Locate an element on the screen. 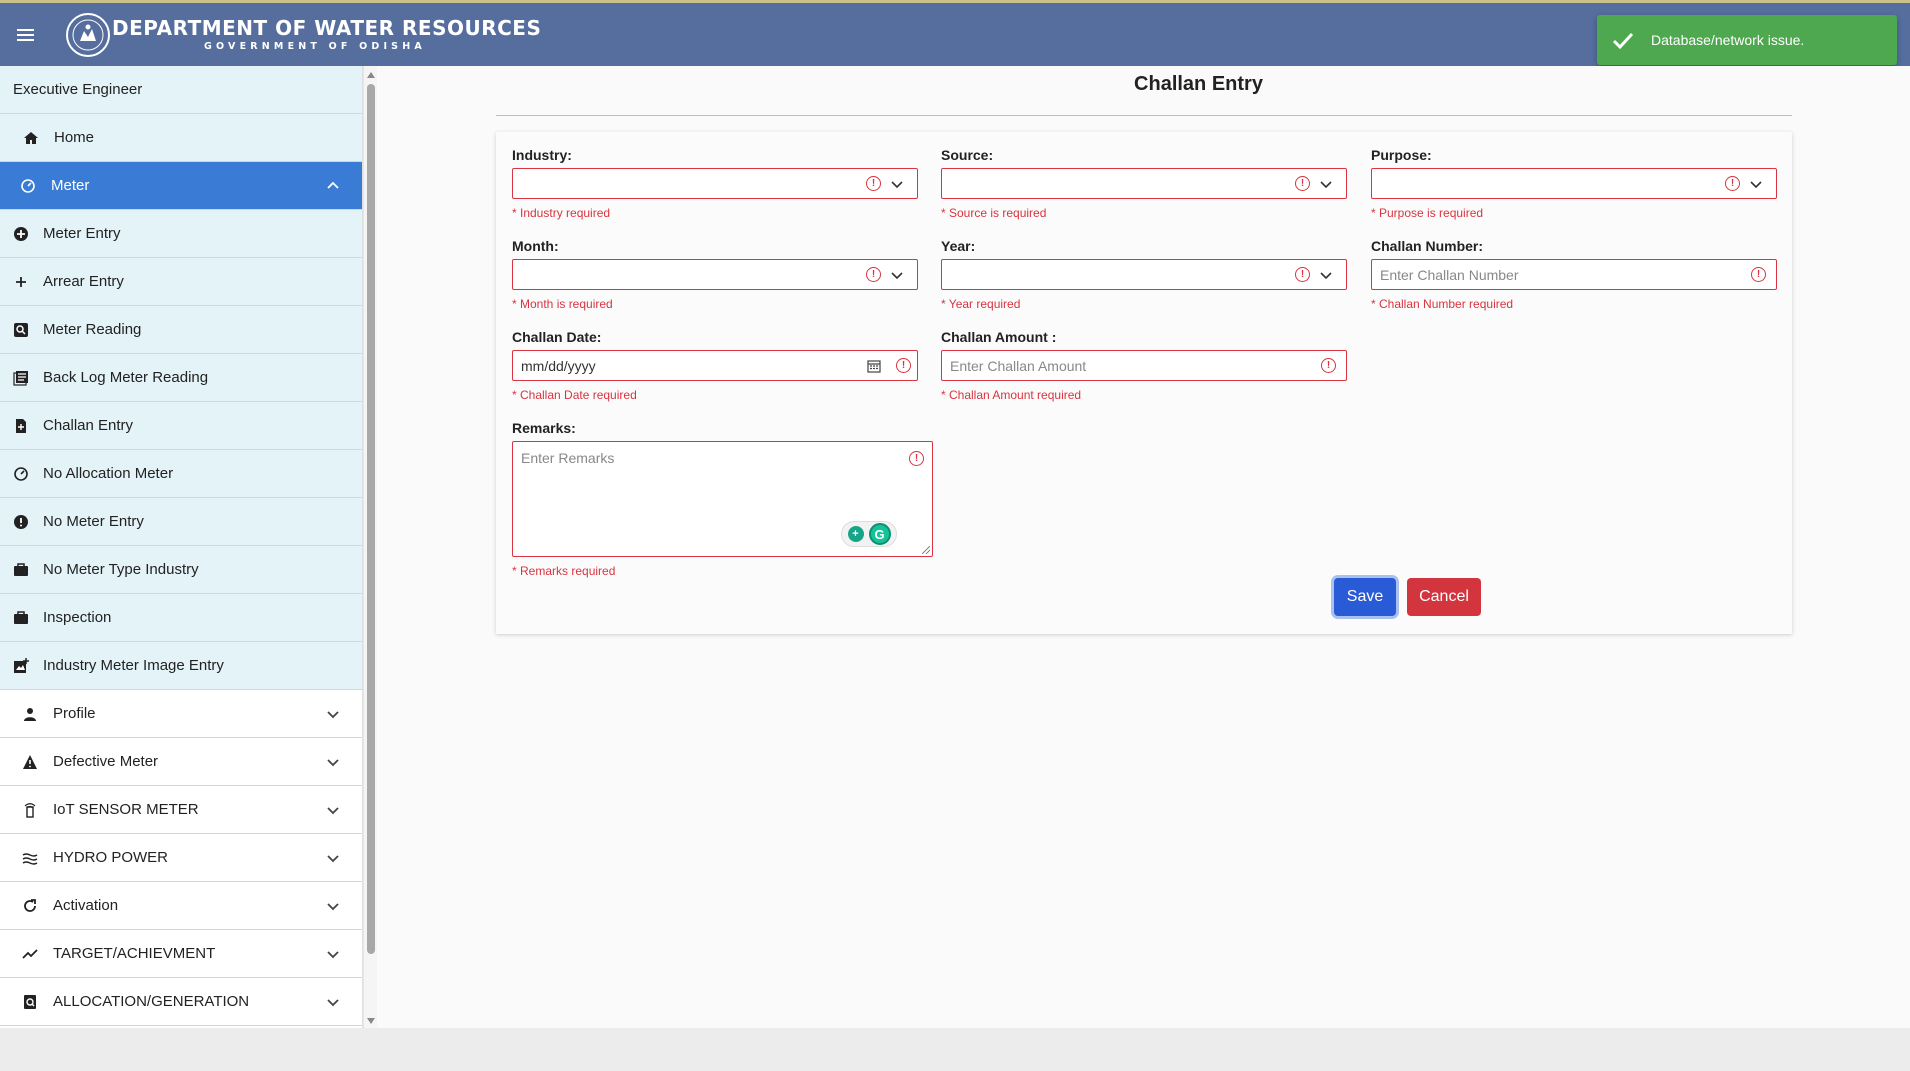 The image size is (1910, 1071). challan-date-error: * Challan Date required is located at coordinates (574, 395).